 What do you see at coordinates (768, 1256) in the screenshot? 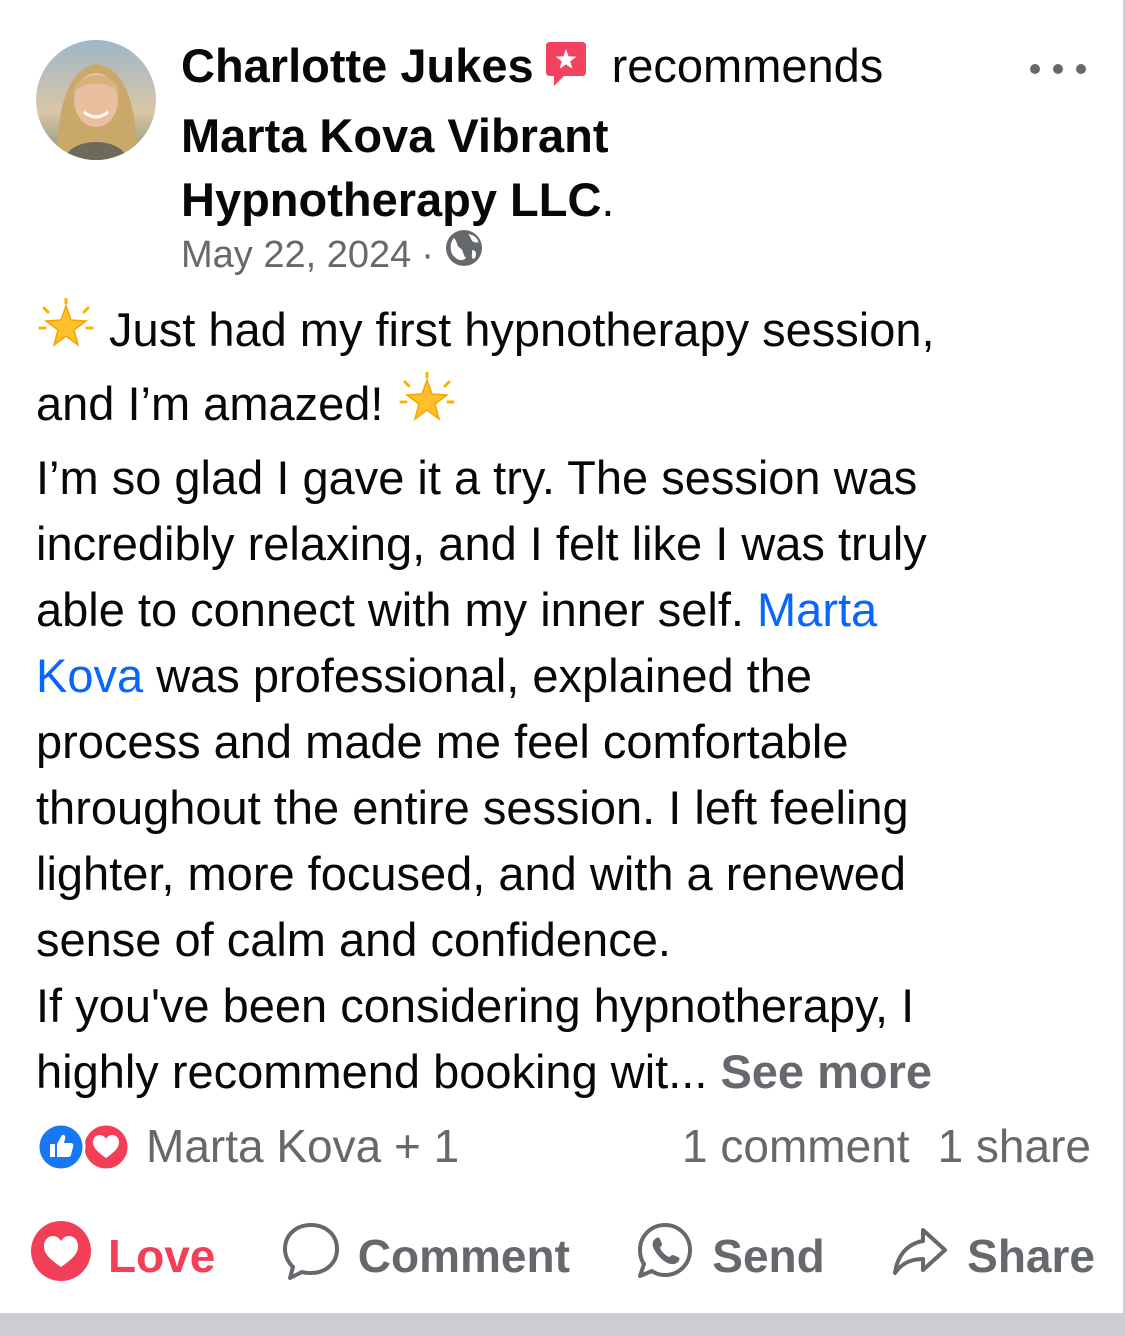
I see `send-label: Send` at bounding box center [768, 1256].